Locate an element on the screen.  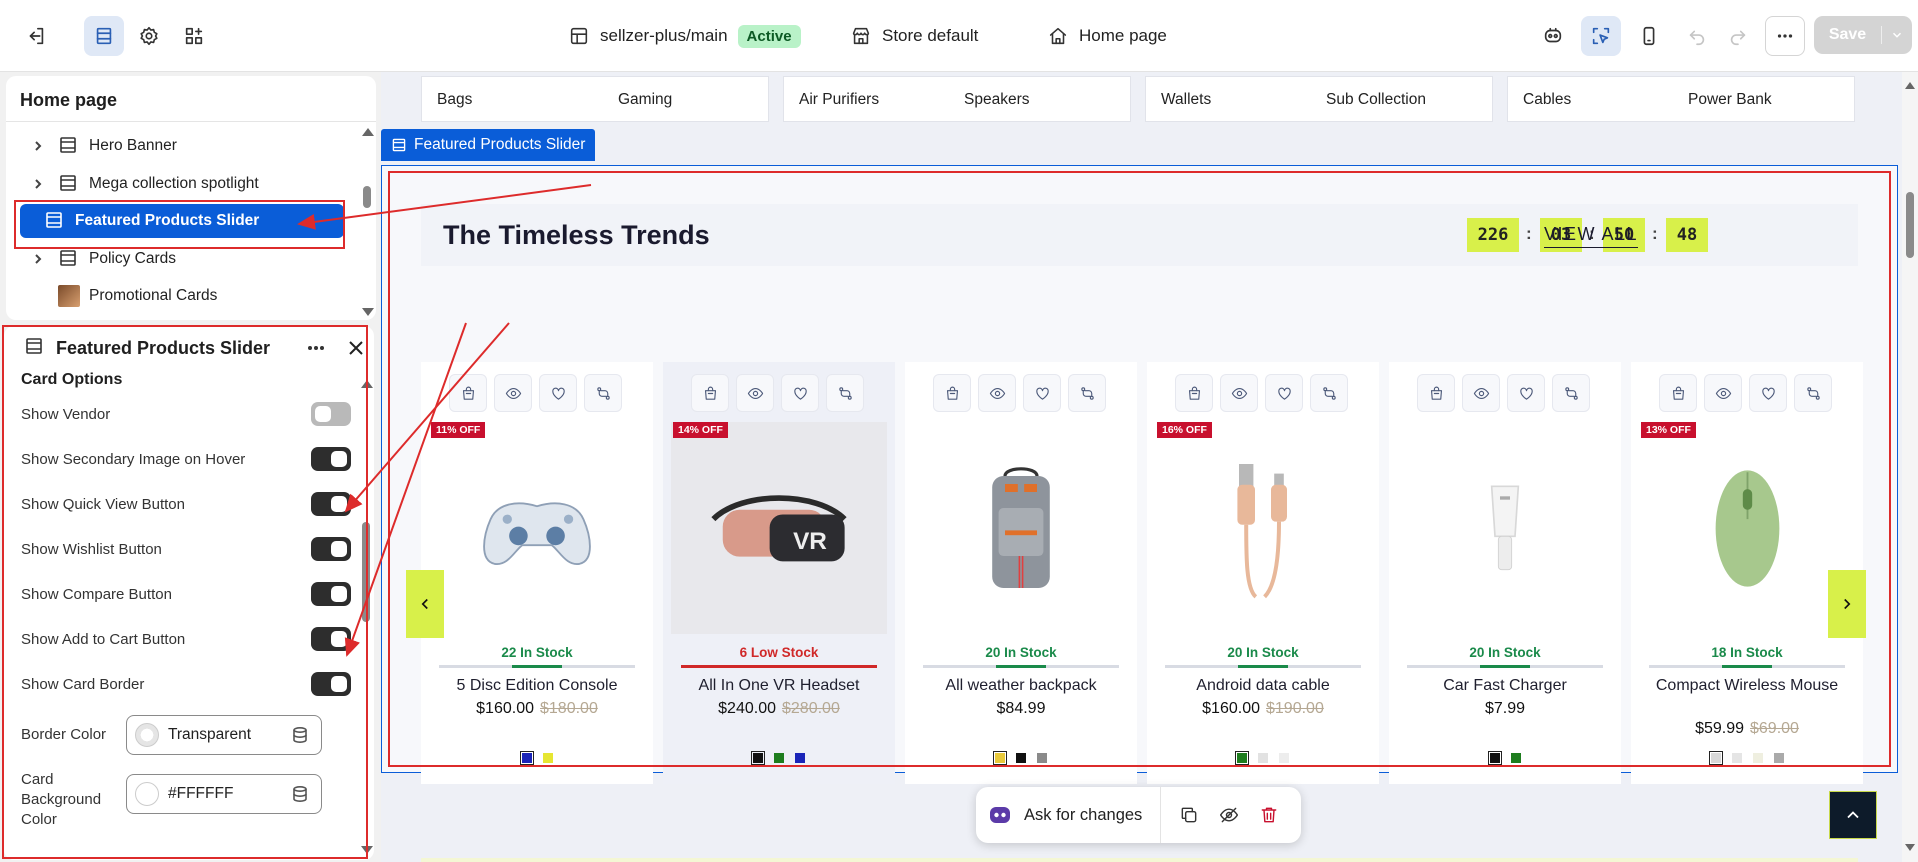
duplicate-icon is located at coordinates (1189, 815).